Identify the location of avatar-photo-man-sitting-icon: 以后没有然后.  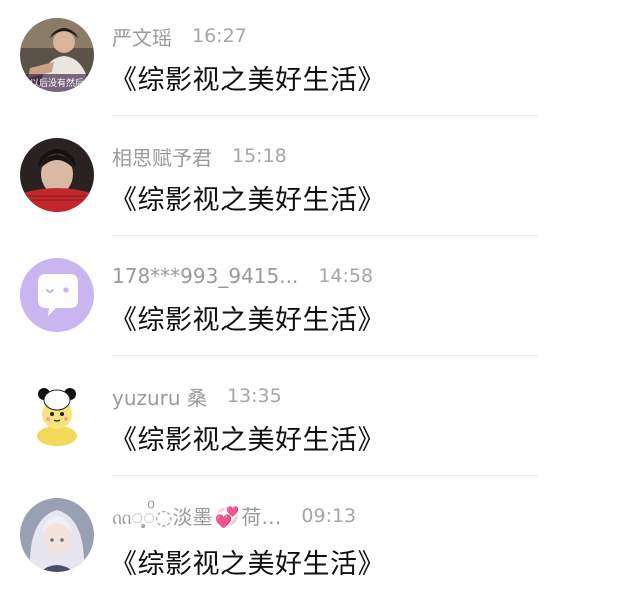
(57, 55).